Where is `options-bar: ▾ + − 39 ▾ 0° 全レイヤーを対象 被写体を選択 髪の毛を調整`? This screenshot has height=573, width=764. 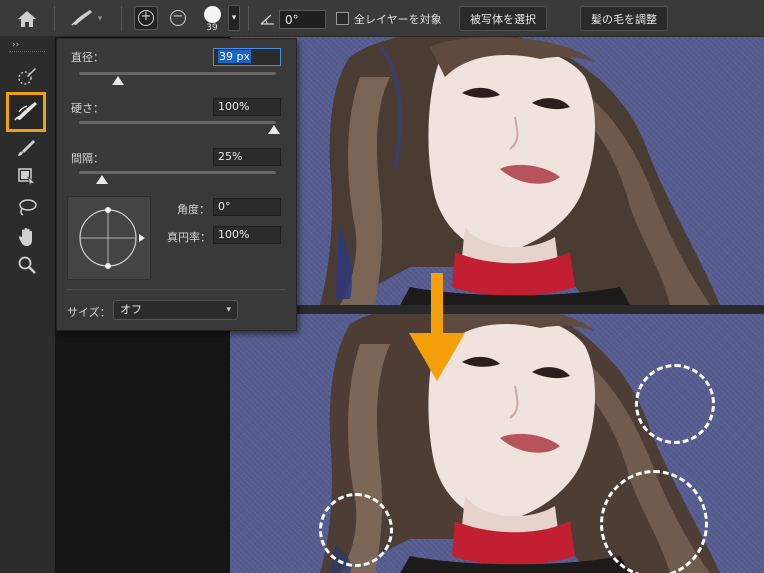
options-bar: ▾ + − 39 ▾ 0° 全レイヤーを対象 被写体を選択 髪の毛を調整 is located at coordinates (382, 18).